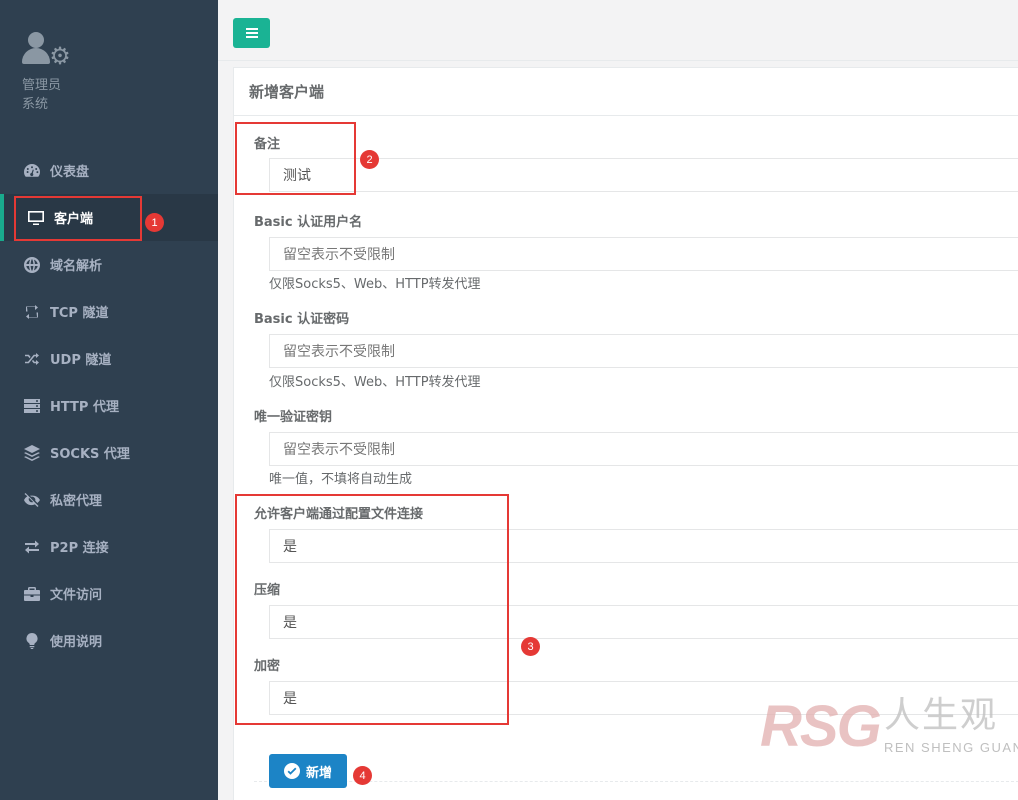 The image size is (1018, 800). Describe the element at coordinates (626, 92) in the screenshot. I see `page-title: 新增客户端` at that location.